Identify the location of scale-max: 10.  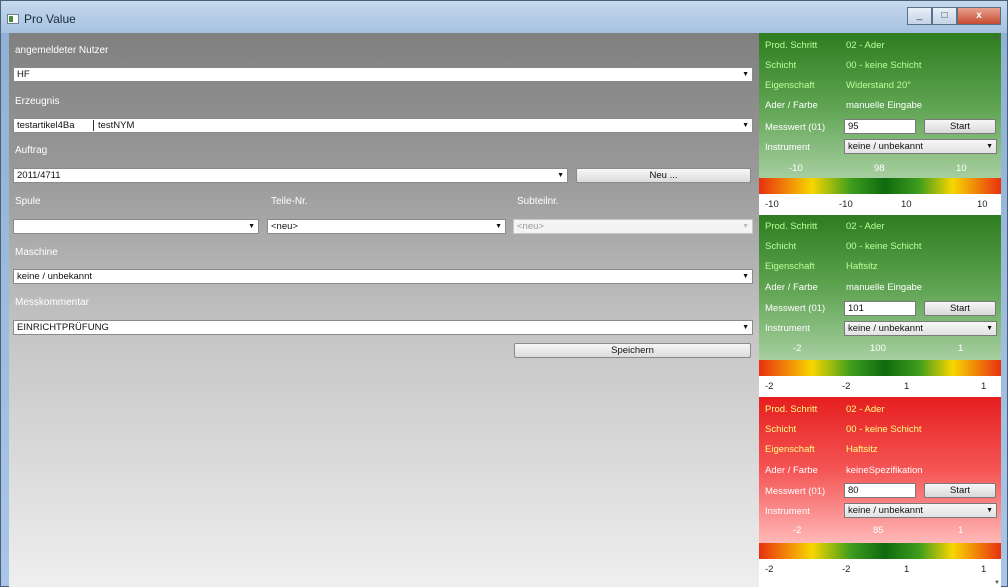
(982, 204).